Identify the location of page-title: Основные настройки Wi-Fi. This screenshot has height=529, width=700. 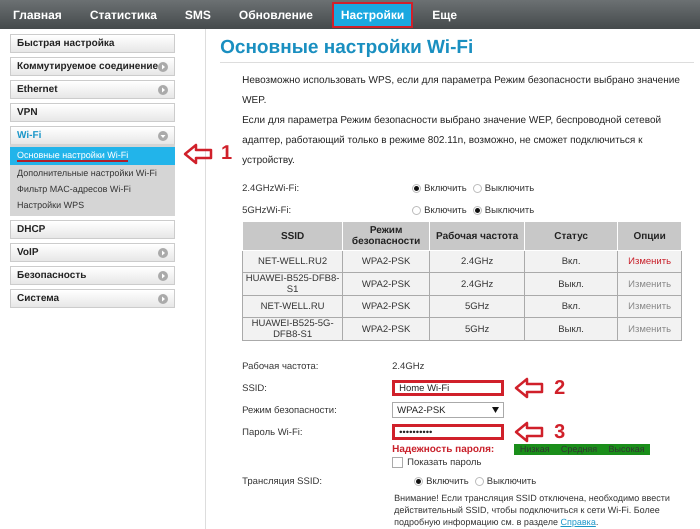
(457, 50).